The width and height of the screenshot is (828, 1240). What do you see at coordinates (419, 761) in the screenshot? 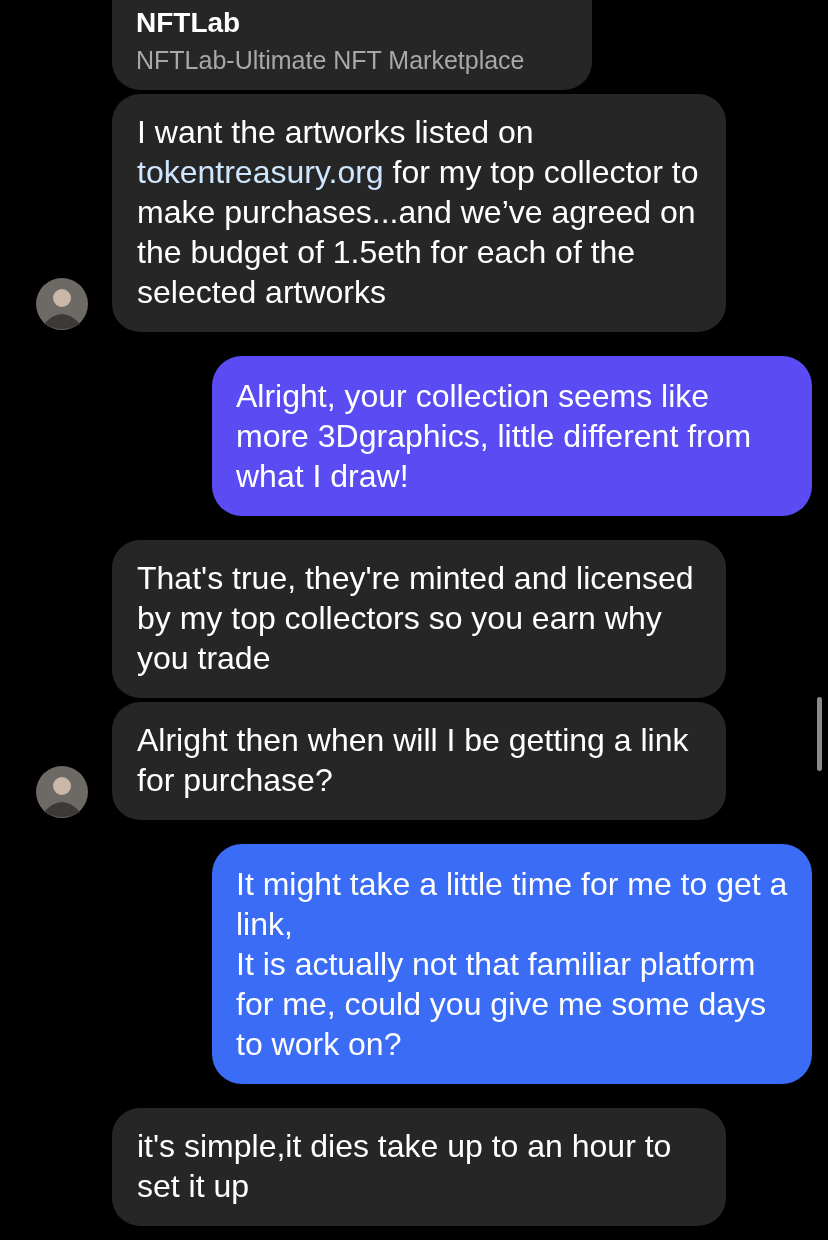
I see `message-bubble: Alright then when will I be getting a link for purchase?` at bounding box center [419, 761].